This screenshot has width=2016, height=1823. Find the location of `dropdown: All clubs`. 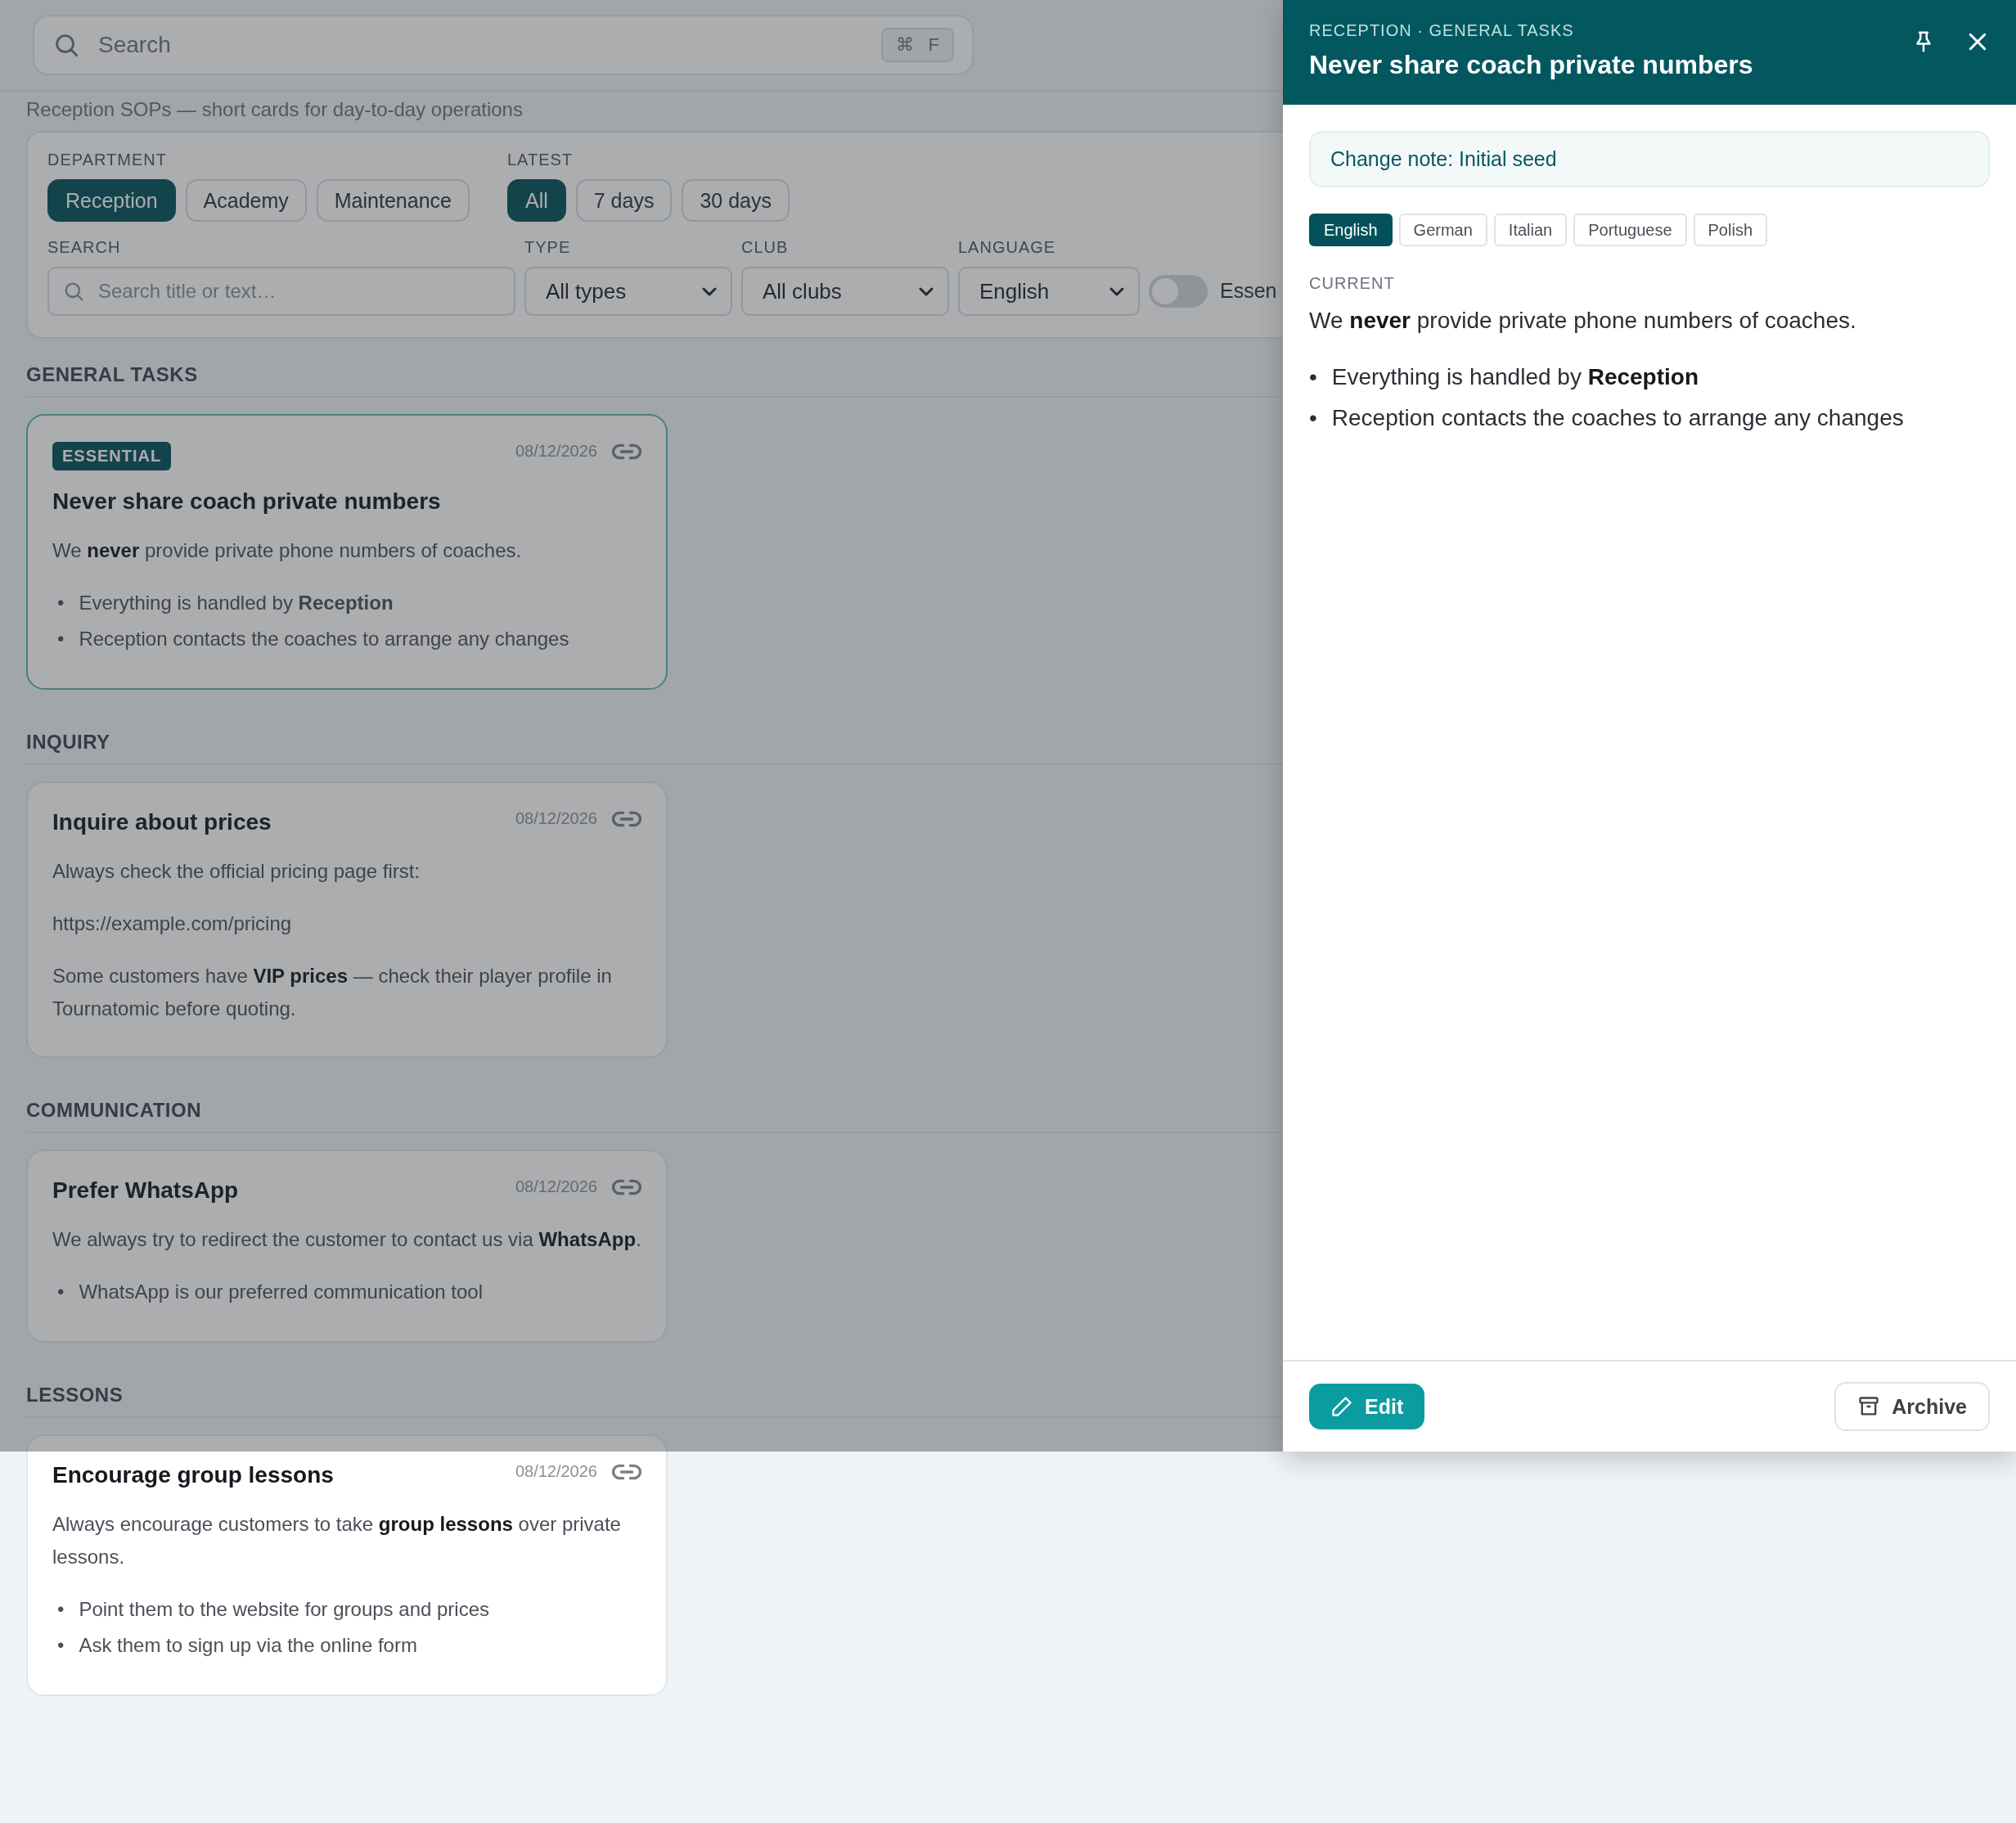

dropdown: All clubs is located at coordinates (845, 291).